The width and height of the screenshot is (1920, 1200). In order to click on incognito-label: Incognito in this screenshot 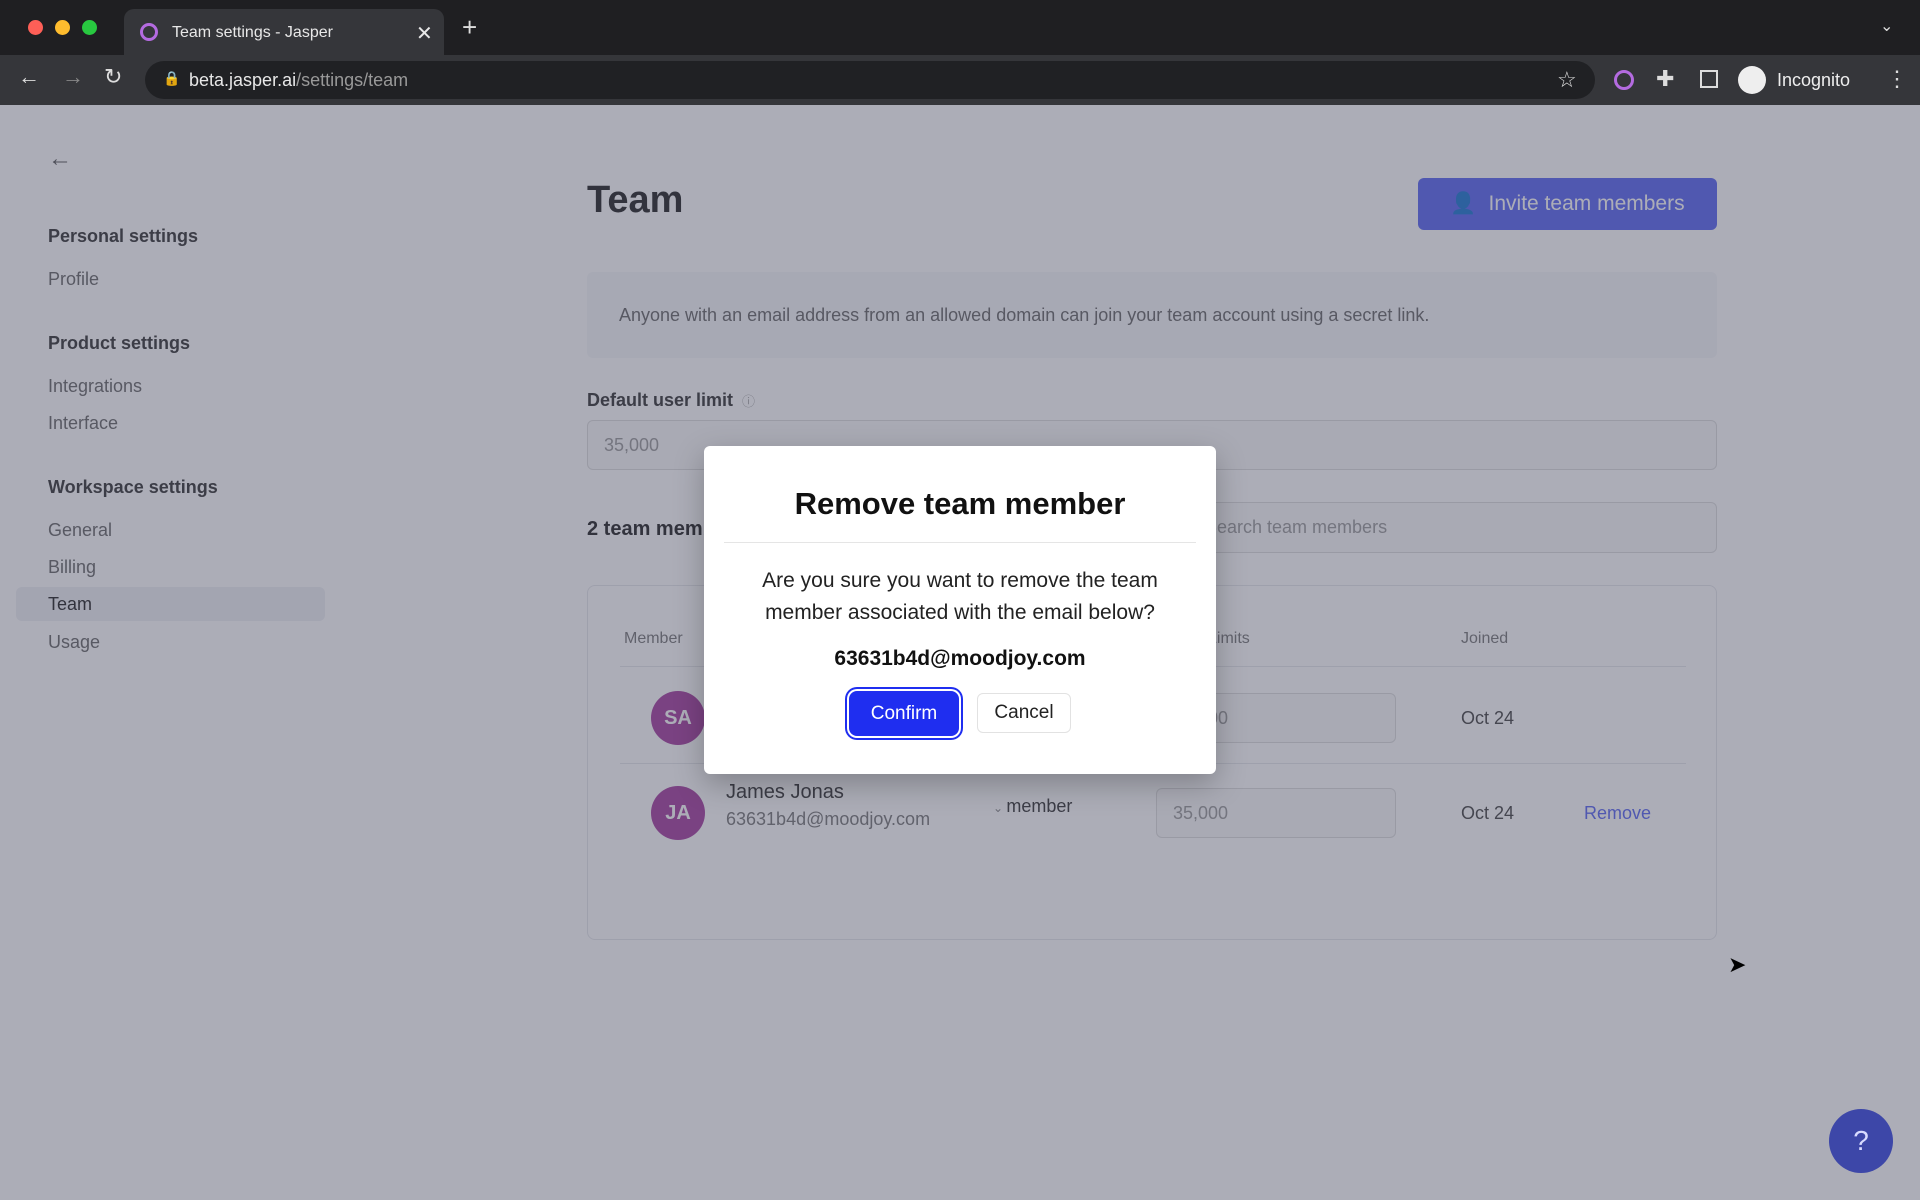, I will do `click(1813, 80)`.